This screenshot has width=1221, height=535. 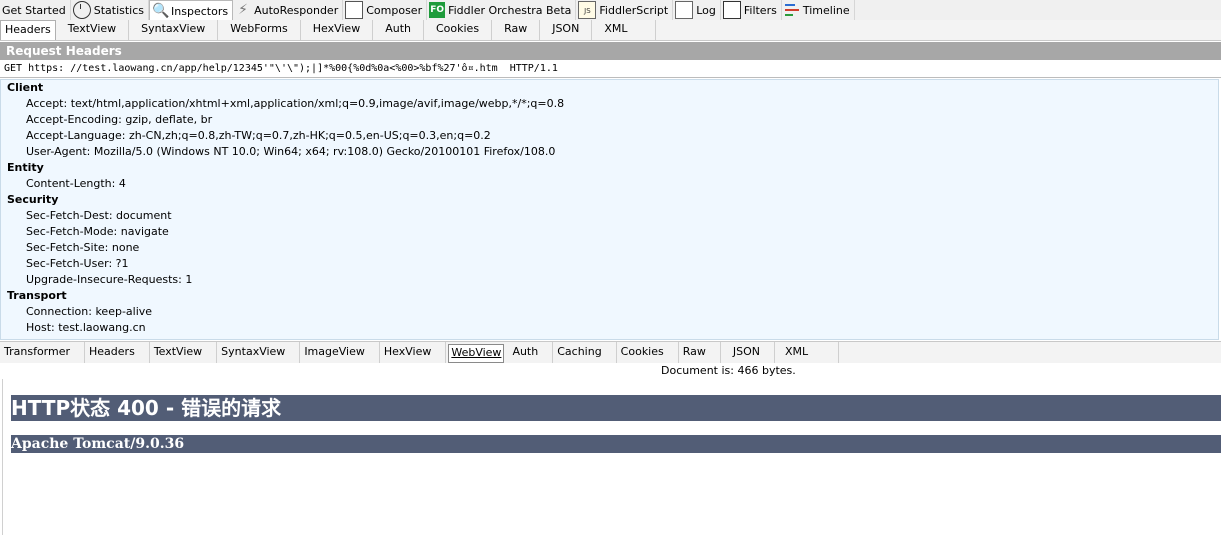 I want to click on filters-checkbox-icon, so click(x=731, y=10).